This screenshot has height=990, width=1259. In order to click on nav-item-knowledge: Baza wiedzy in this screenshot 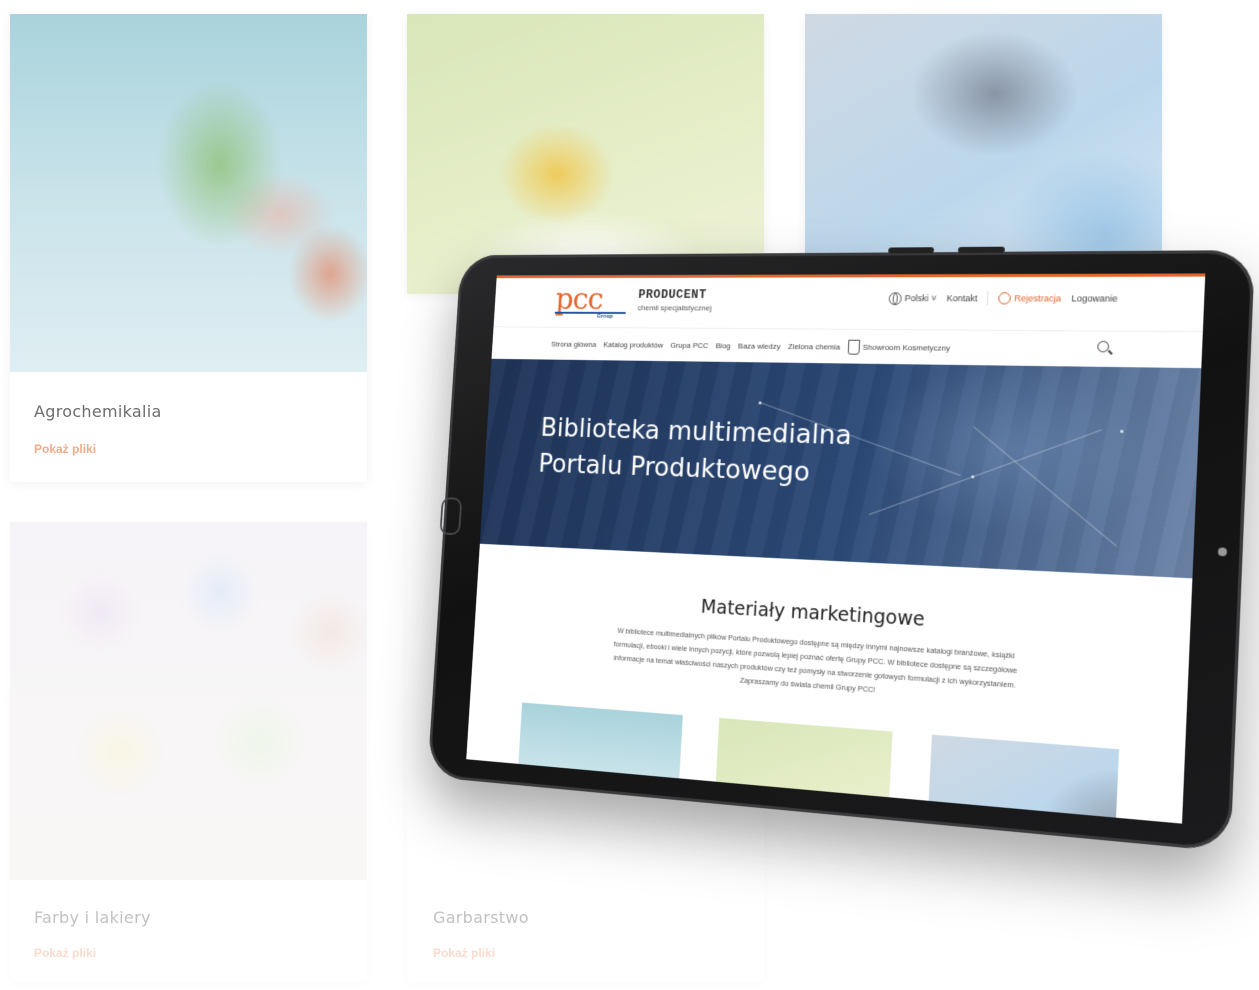, I will do `click(759, 345)`.